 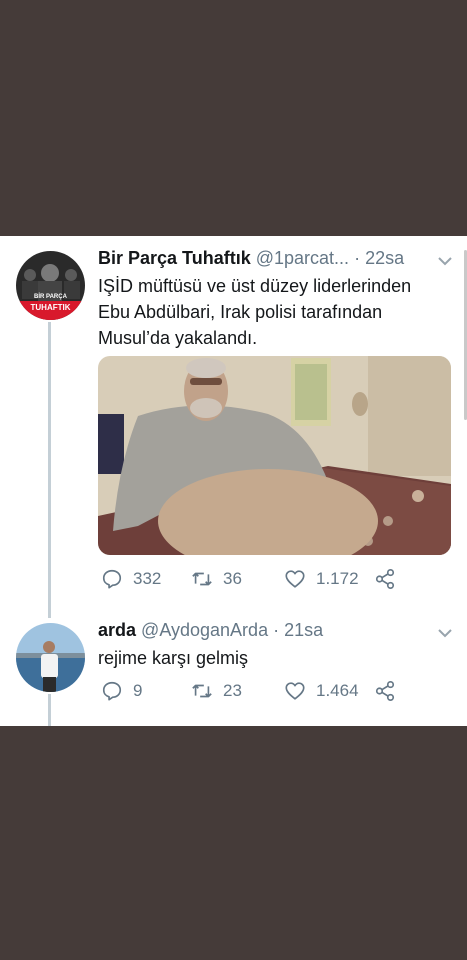 I want to click on tweet1-actions: 332 36 1.172, so click(x=261, y=581).